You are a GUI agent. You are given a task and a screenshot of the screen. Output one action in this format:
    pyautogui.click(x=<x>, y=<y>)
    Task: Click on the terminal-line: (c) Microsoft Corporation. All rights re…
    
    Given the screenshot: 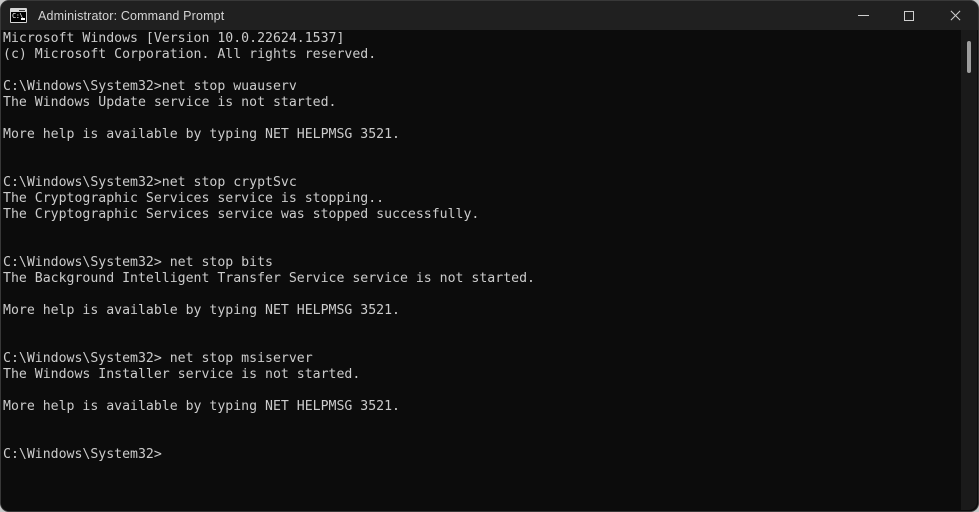 What is the action you would take?
    pyautogui.click(x=190, y=54)
    